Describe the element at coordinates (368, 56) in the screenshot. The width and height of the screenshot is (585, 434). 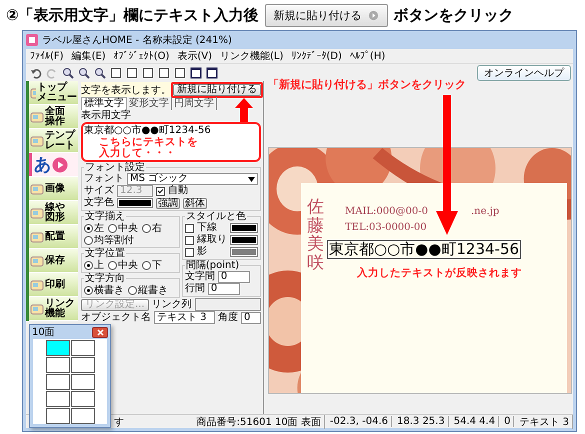
I see `menu-item: ﾍﾙﾌﾟ(H)` at that location.